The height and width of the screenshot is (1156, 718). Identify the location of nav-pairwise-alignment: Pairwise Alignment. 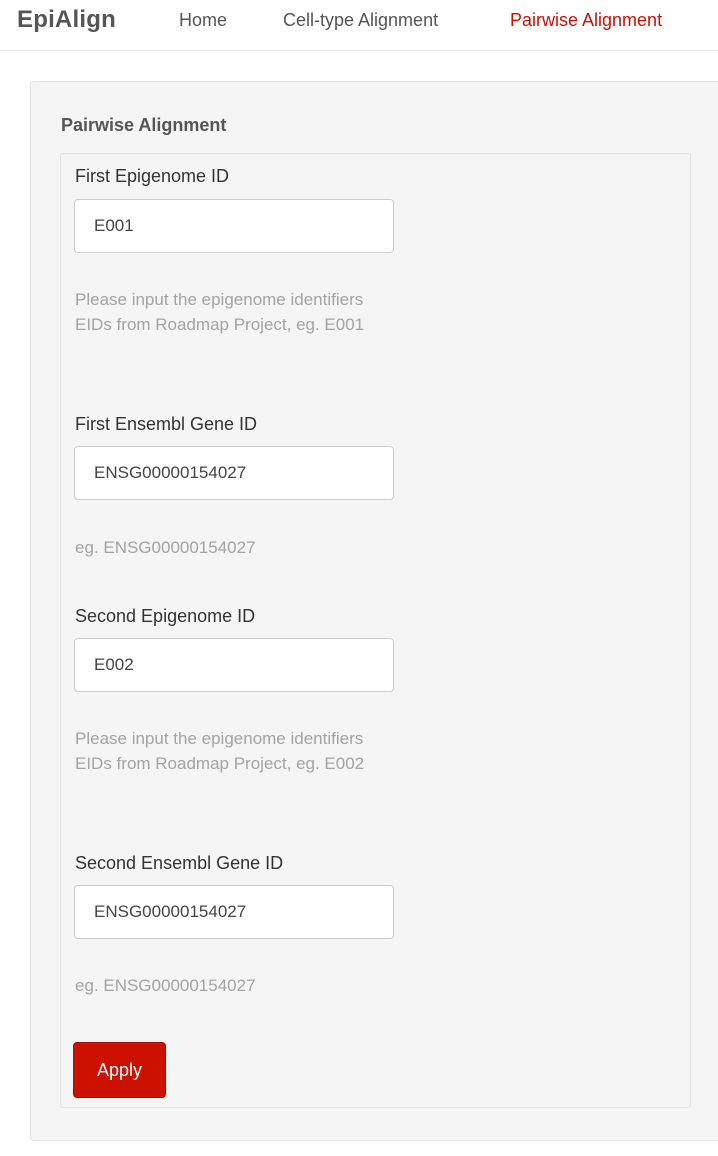
(586, 20).